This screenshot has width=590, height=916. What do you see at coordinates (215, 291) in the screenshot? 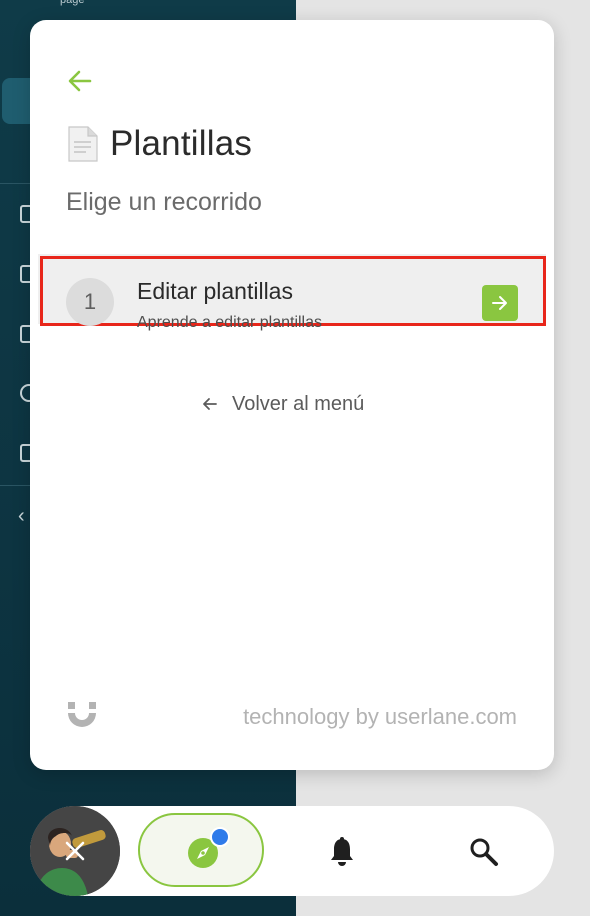
I see `tour-title: Editar plantillas` at bounding box center [215, 291].